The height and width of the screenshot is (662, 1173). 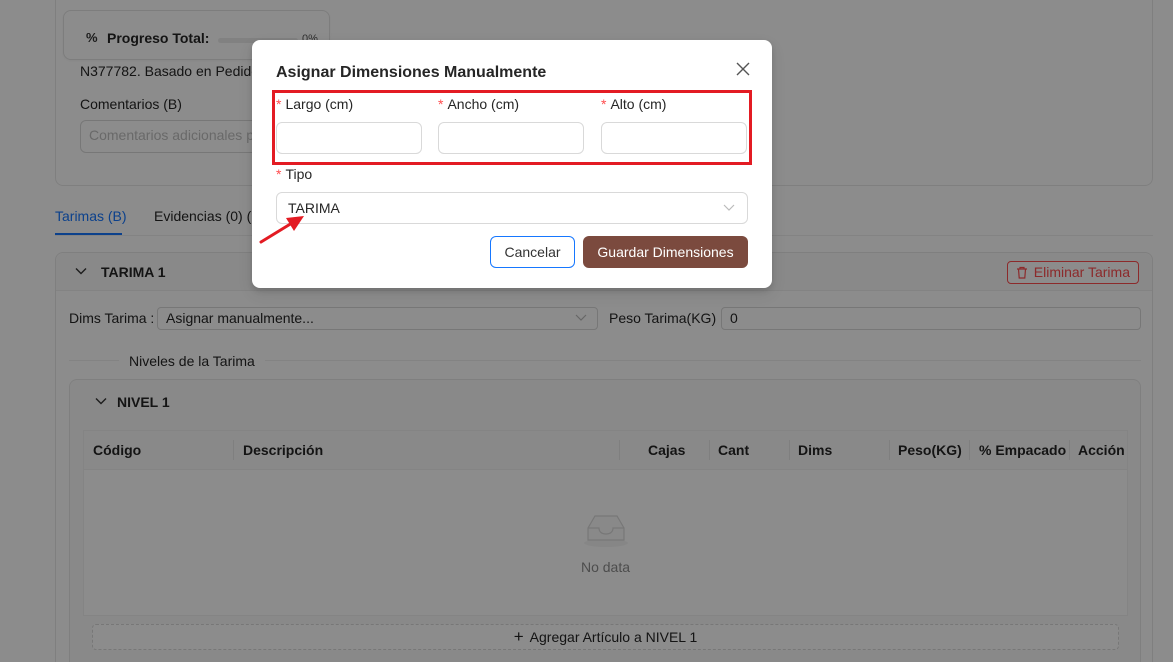 What do you see at coordinates (729, 213) in the screenshot?
I see `chevron-down-icon` at bounding box center [729, 213].